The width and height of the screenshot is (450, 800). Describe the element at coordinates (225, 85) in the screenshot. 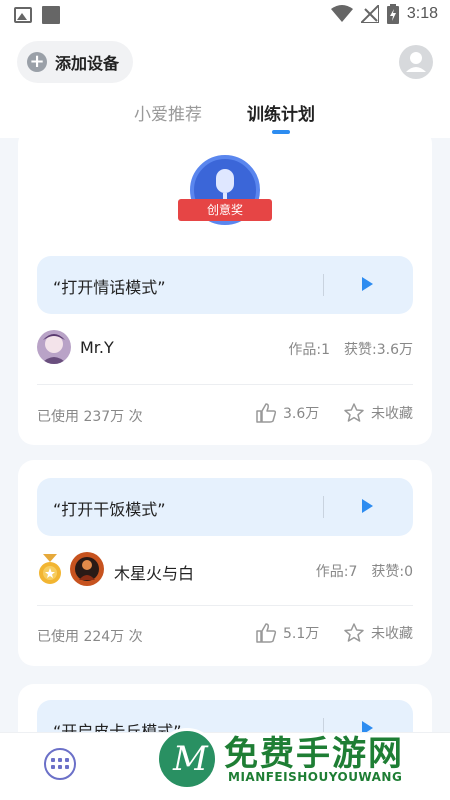

I see `top-bar: + 添加设备 小爱推荐 训练计划` at that location.